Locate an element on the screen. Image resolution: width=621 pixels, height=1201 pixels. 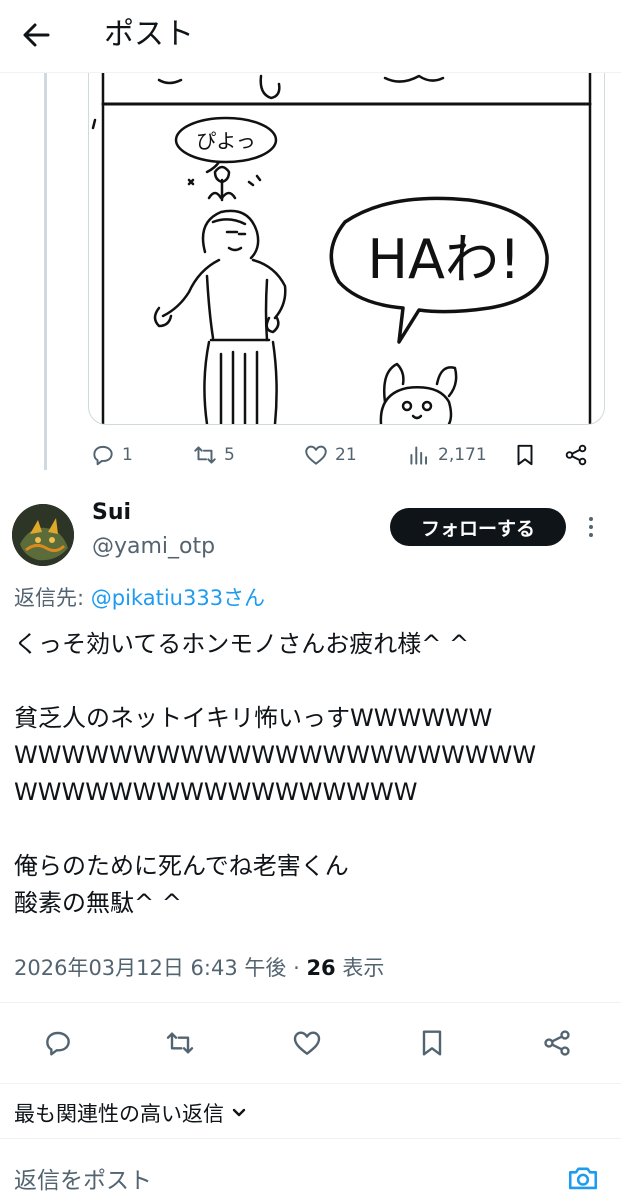
post-views-label: 表示 is located at coordinates (360, 968).